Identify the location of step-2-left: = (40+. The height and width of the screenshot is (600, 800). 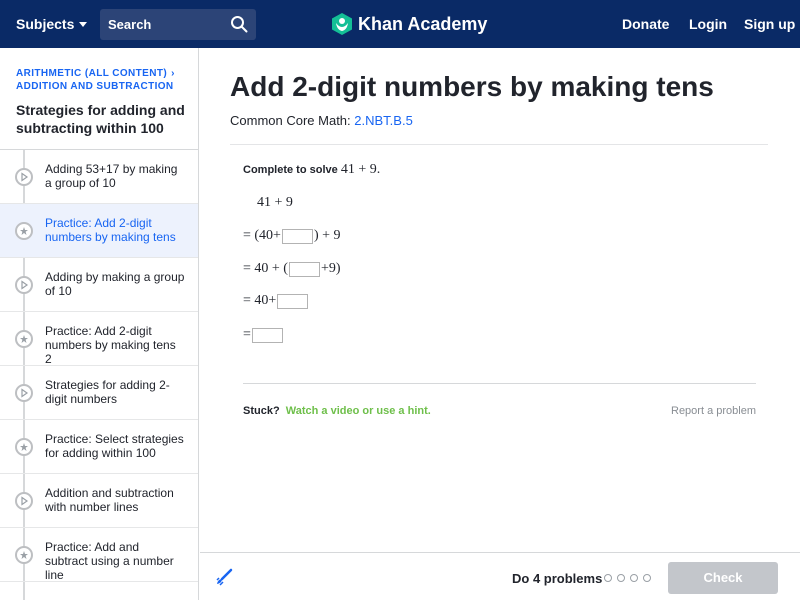
(262, 235).